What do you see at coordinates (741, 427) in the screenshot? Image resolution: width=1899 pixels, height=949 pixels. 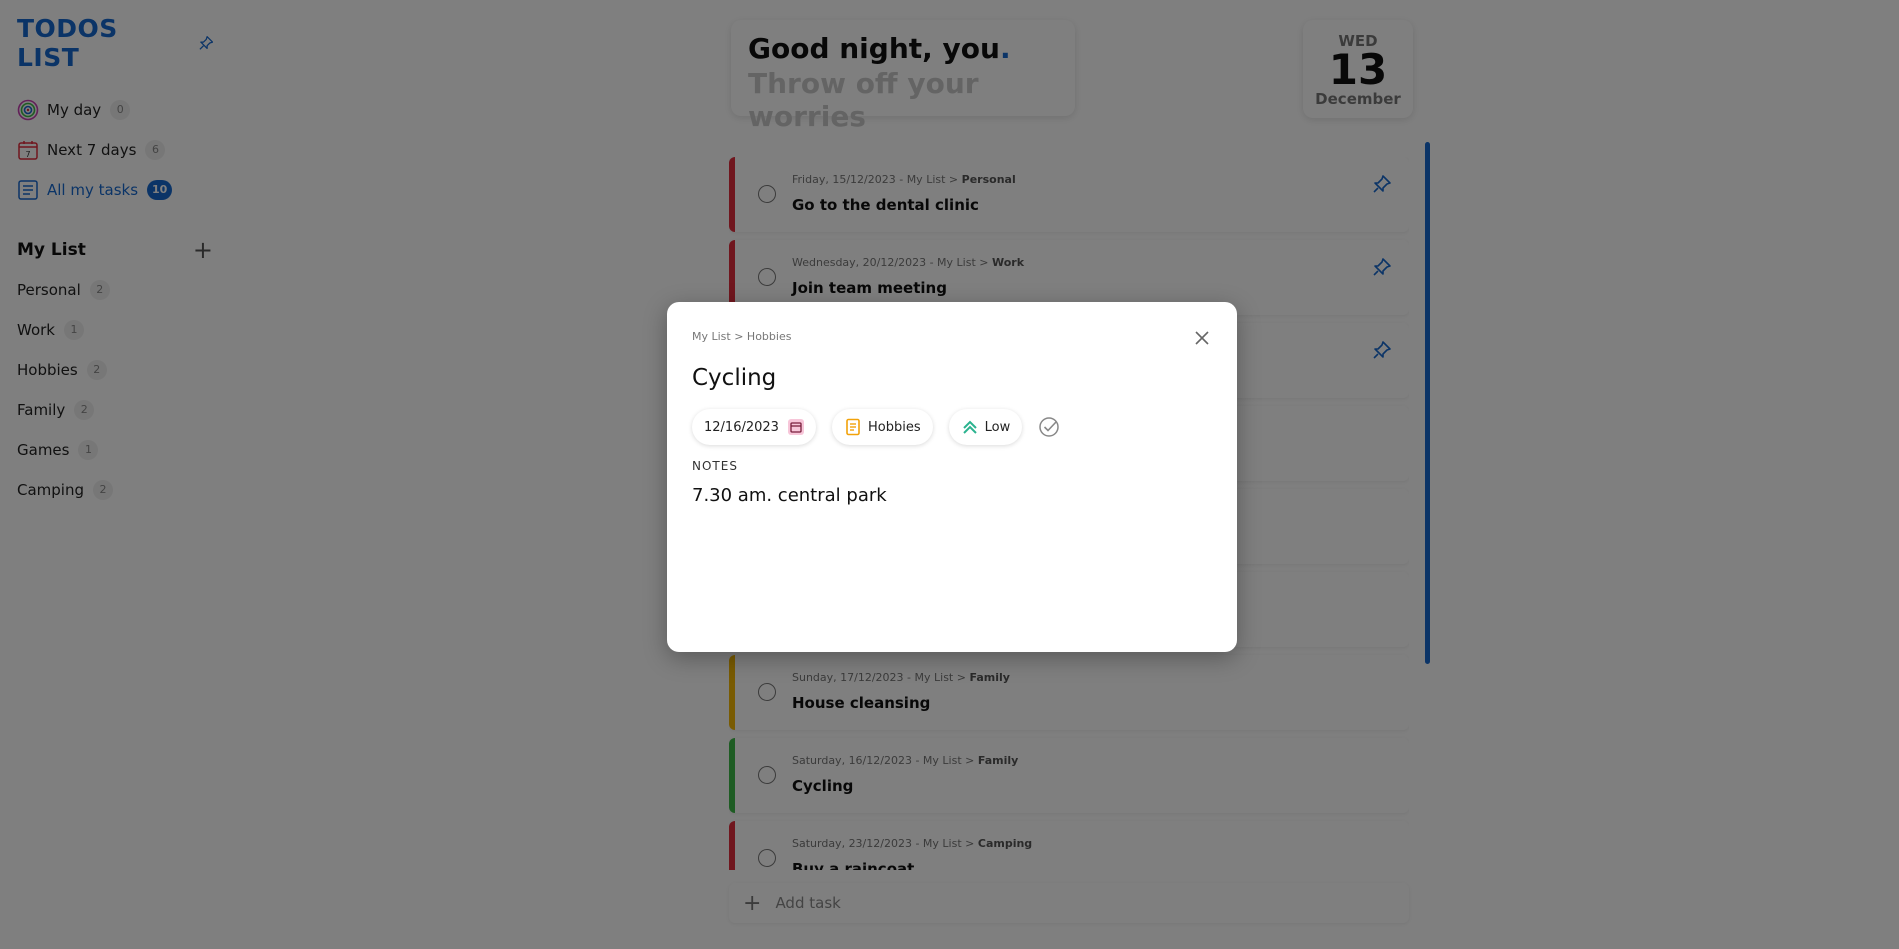 I see `date-value: 12/16/2023` at bounding box center [741, 427].